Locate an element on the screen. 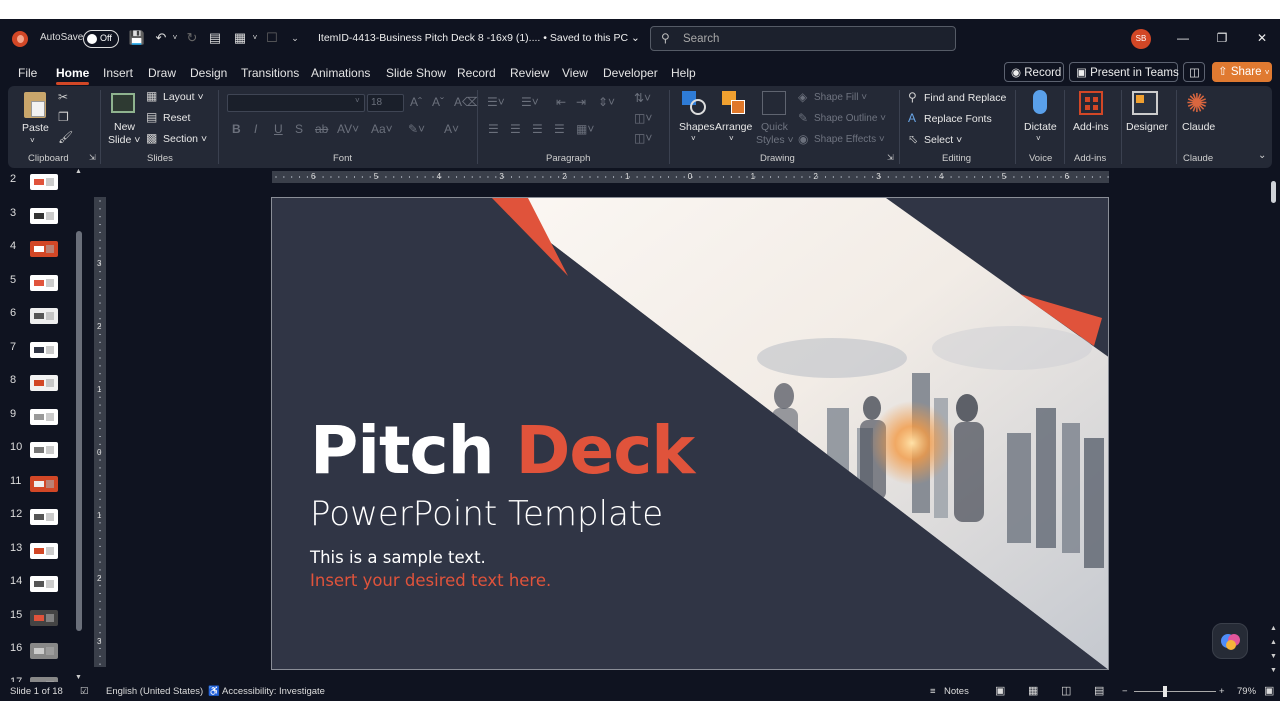  increase-indent-icon: ⇥ is located at coordinates (581, 102).